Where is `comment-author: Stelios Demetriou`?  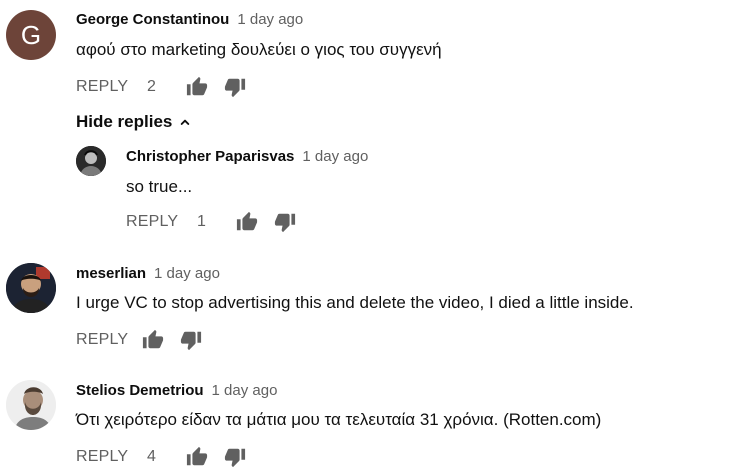
comment-author: Stelios Demetriou is located at coordinates (140, 390).